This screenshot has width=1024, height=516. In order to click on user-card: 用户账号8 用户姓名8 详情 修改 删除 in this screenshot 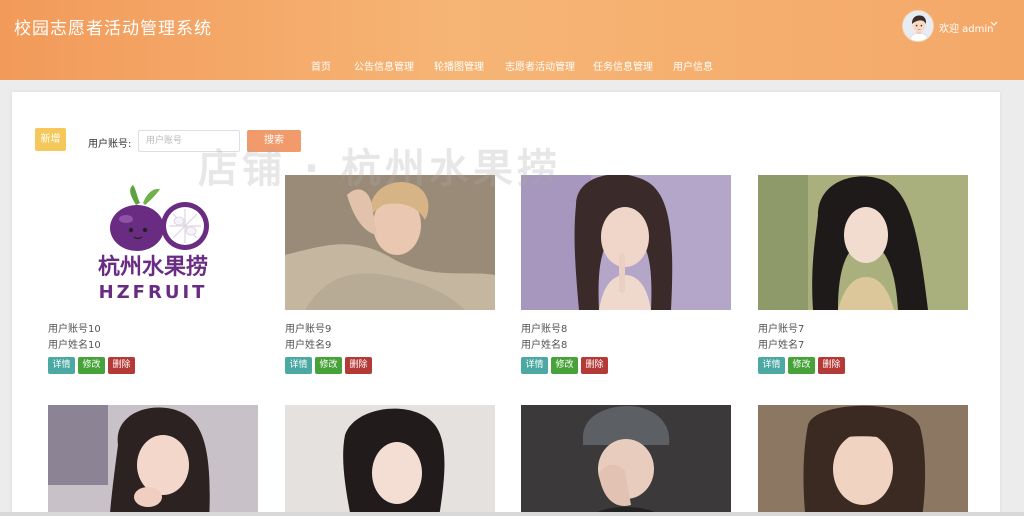, I will do `click(626, 275)`.